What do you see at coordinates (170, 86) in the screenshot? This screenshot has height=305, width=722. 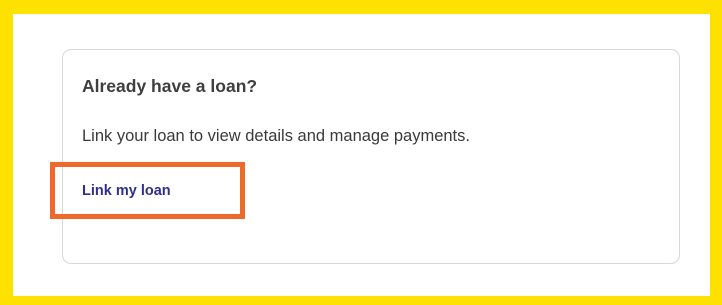 I see `card-title: Already have a loan?` at bounding box center [170, 86].